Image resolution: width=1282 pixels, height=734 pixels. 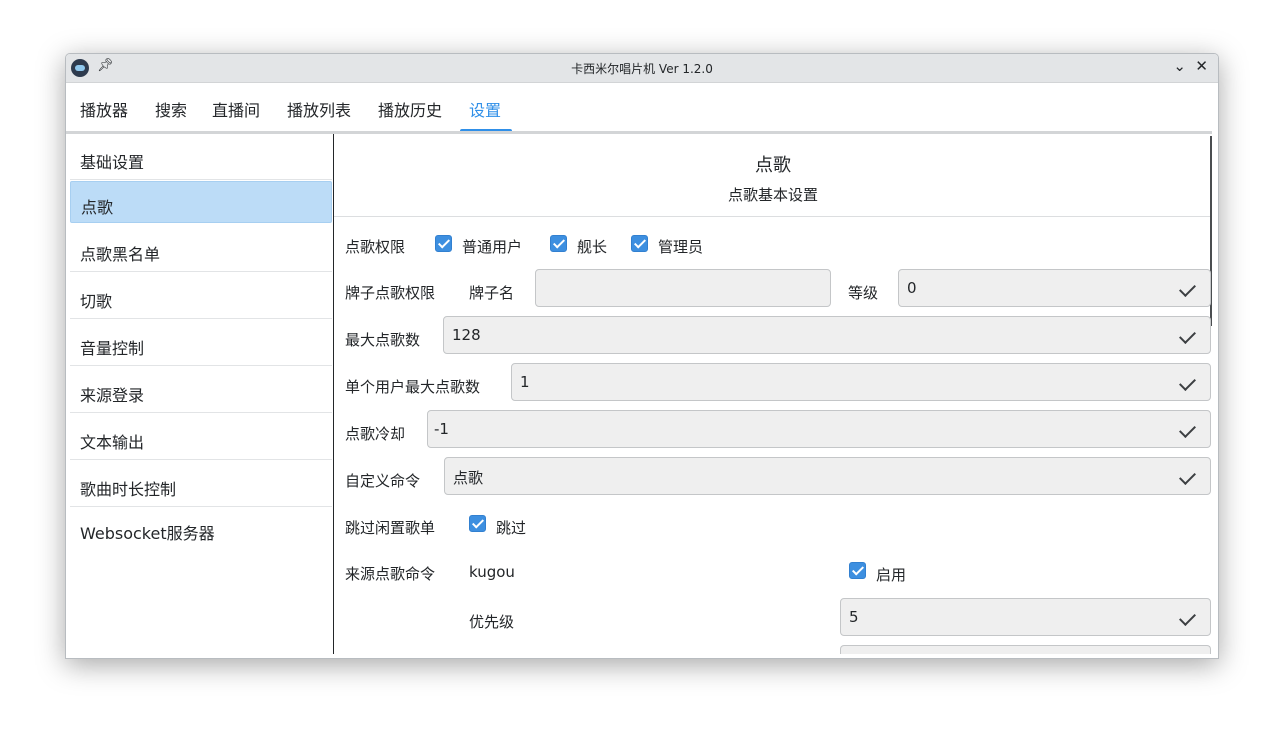 I want to click on checkbox-source-enable, so click(x=857, y=570).